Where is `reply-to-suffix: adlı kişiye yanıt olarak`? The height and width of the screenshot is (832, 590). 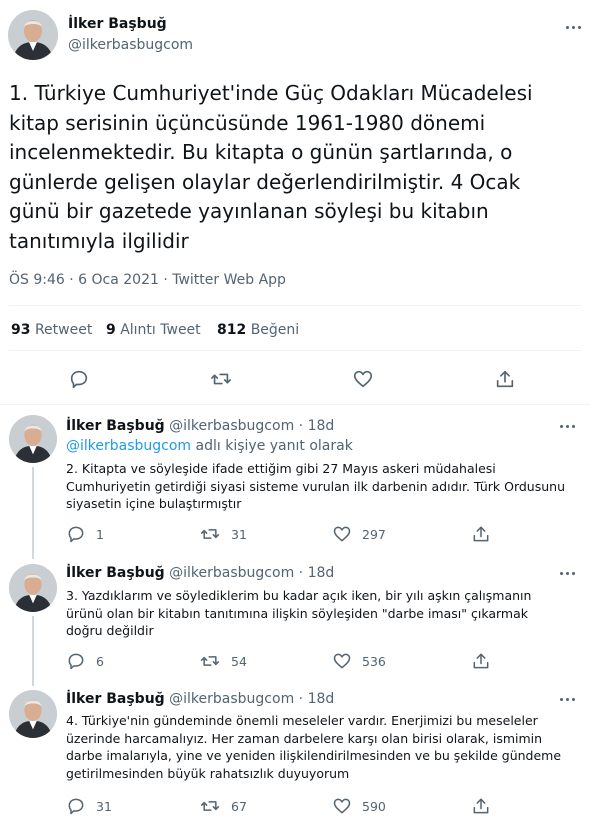 reply-to-suffix: adlı kişiye yanıt olarak is located at coordinates (272, 446).